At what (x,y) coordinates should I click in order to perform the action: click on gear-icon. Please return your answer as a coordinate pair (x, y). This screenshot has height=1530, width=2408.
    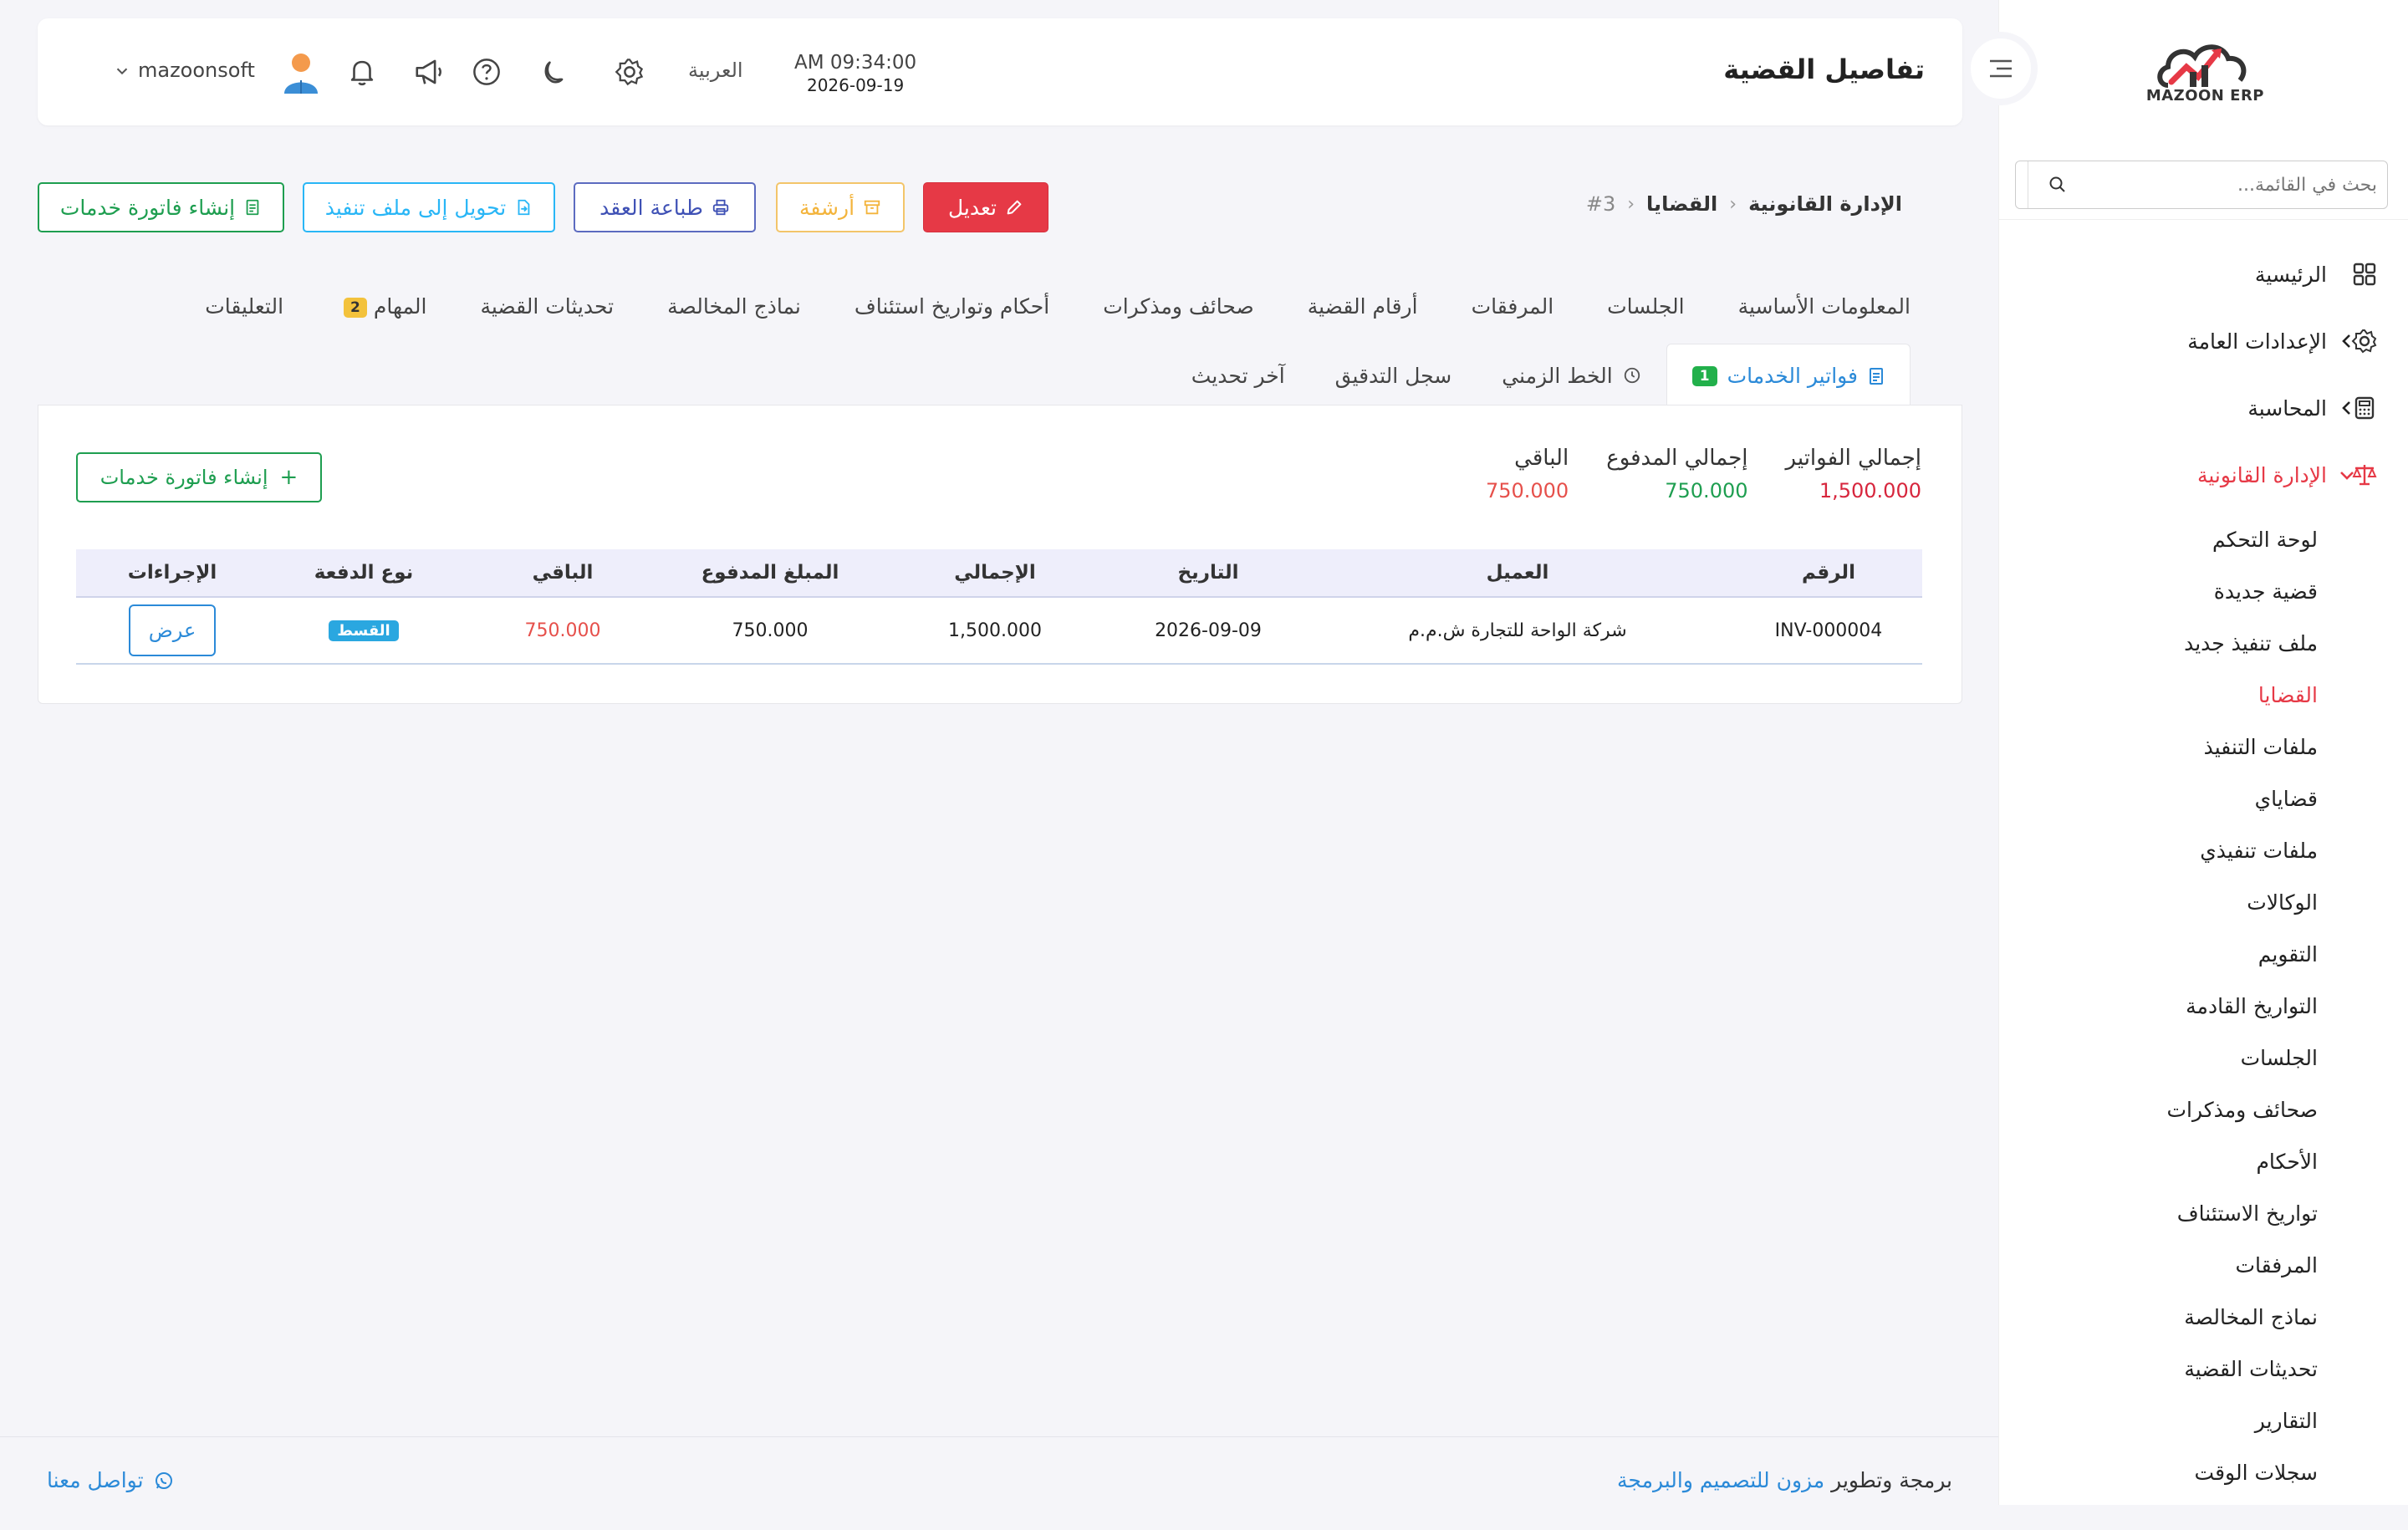
    Looking at the image, I should click on (629, 72).